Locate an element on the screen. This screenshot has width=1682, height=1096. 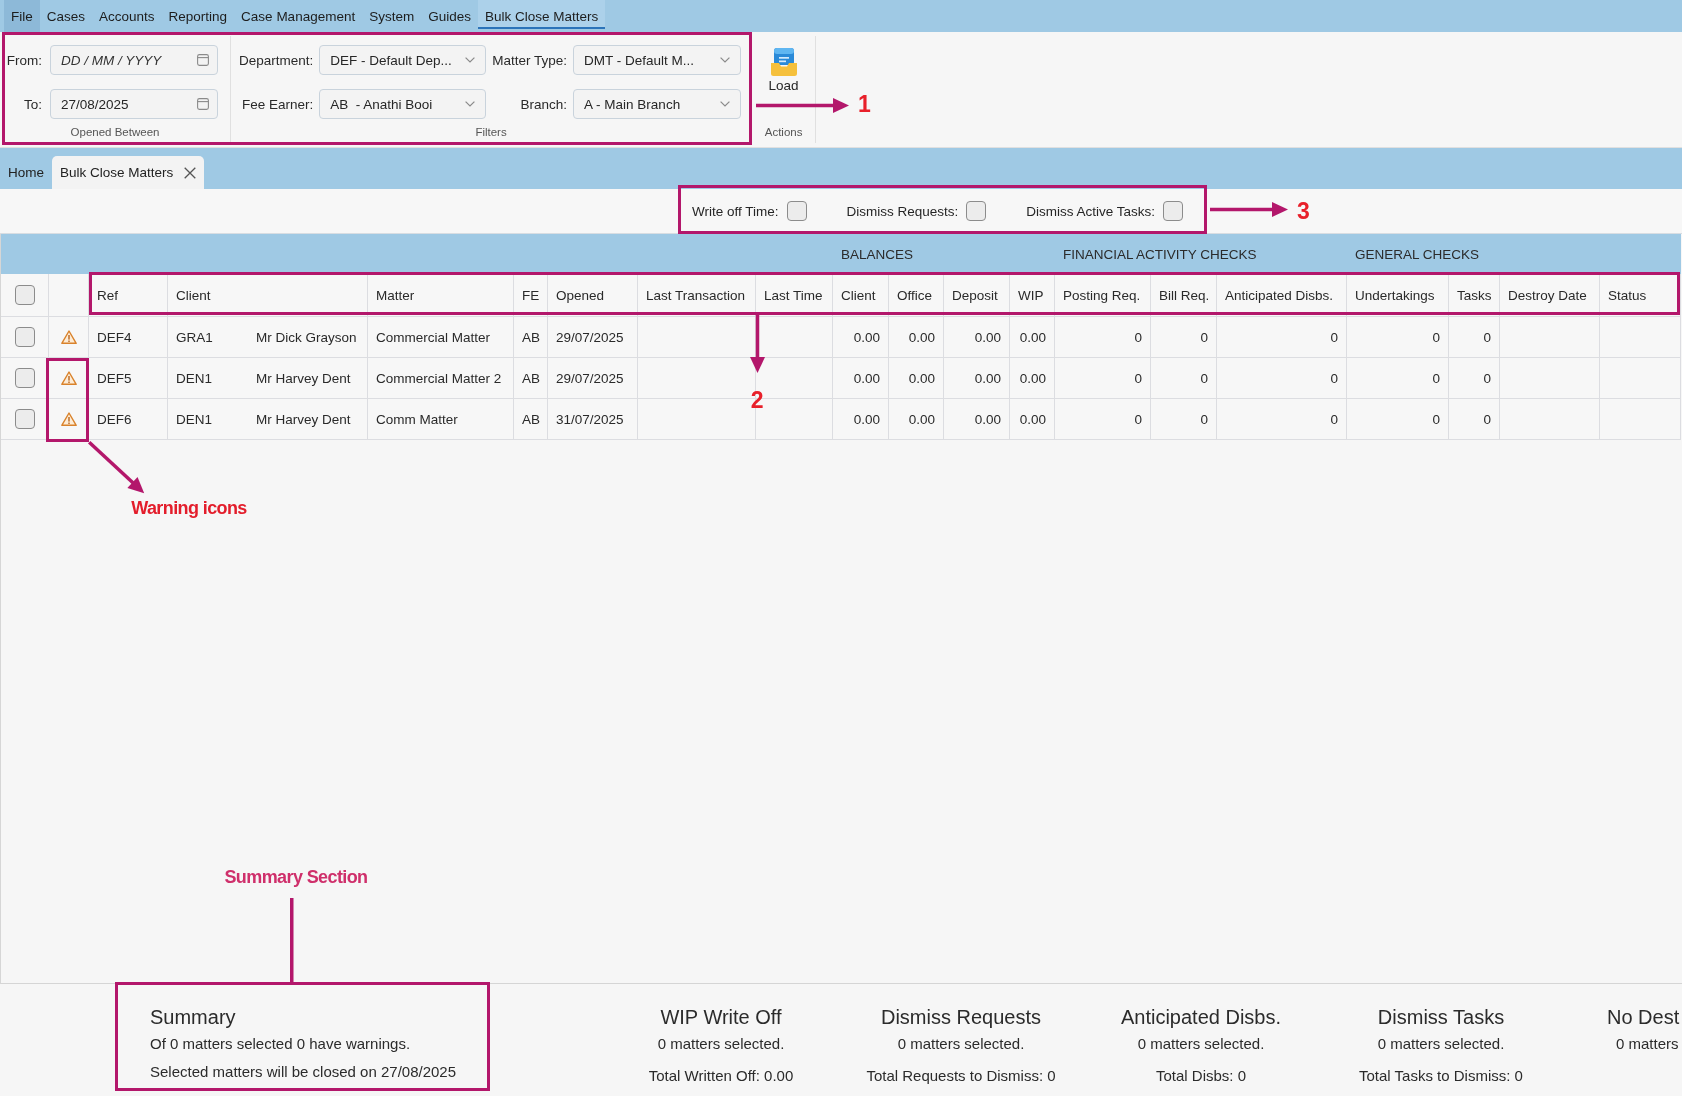
dropdown: A - Main Branch is located at coordinates (657, 104).